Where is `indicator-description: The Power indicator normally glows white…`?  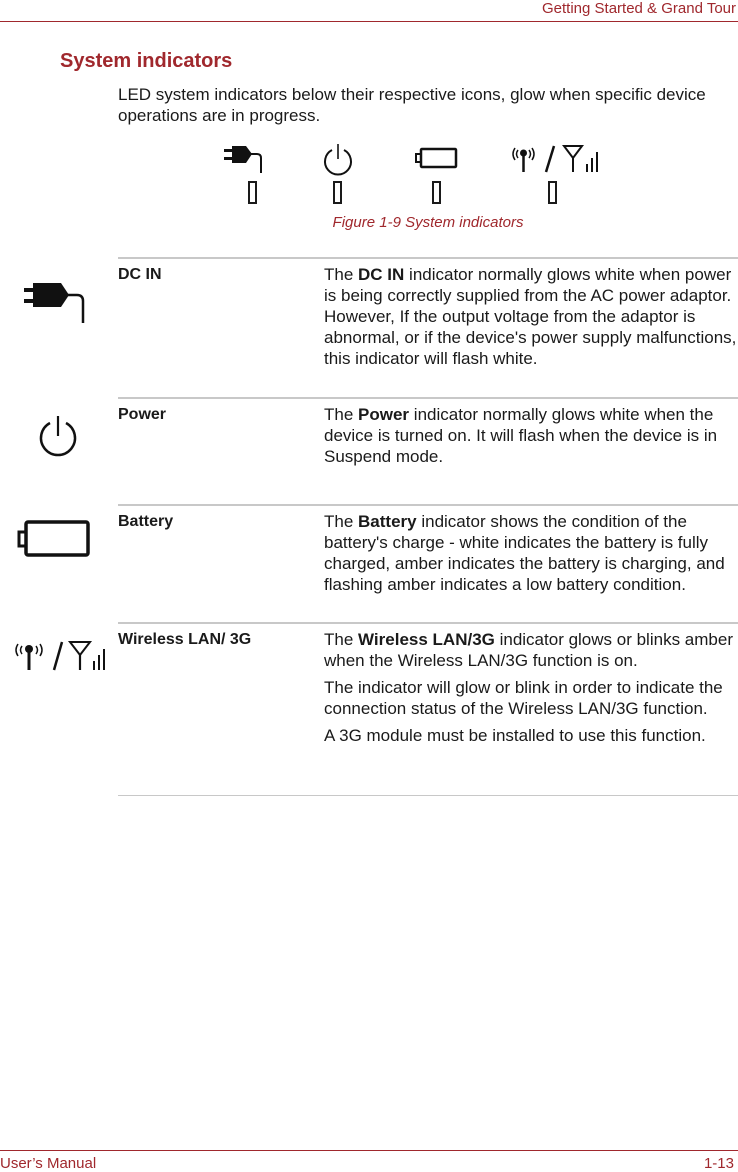 indicator-description: The Power indicator normally glows white… is located at coordinates (521, 435).